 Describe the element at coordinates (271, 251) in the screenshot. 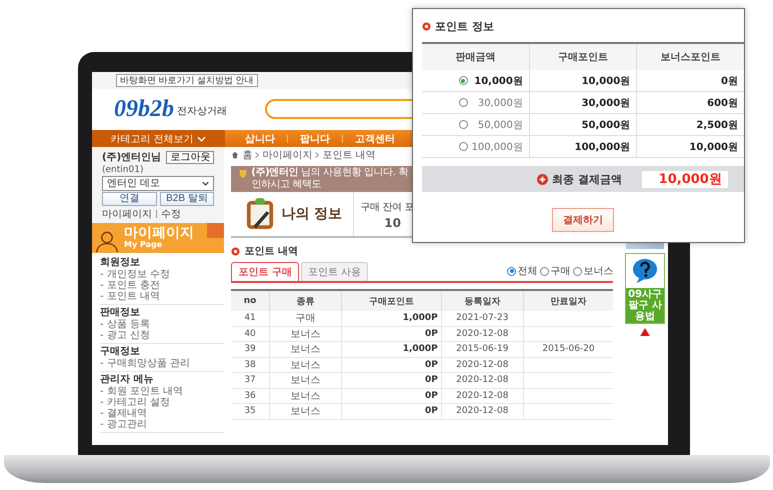

I see `section-title: 포인트 내역` at that location.